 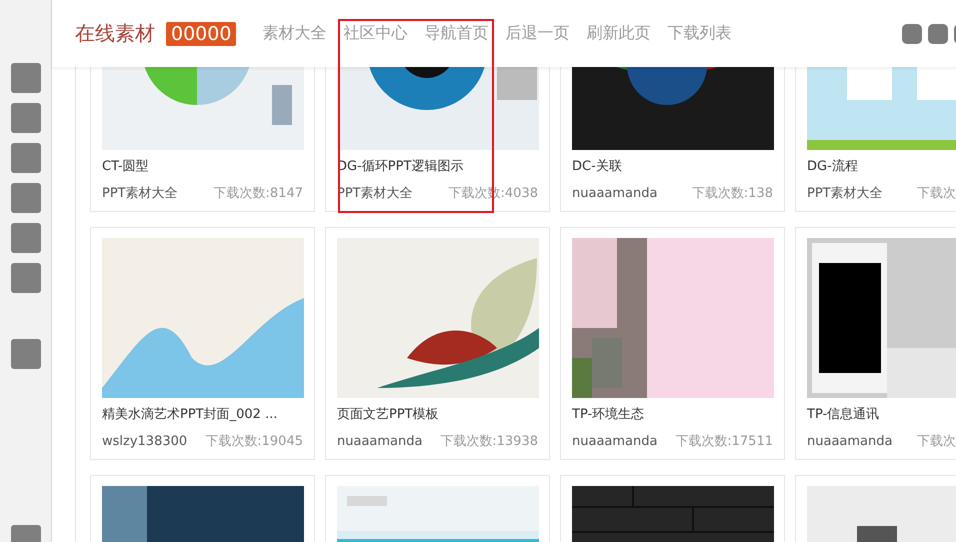 I want to click on template-card: CT-圆型 PPT素材大全 下载次数:8147, so click(x=202, y=139).